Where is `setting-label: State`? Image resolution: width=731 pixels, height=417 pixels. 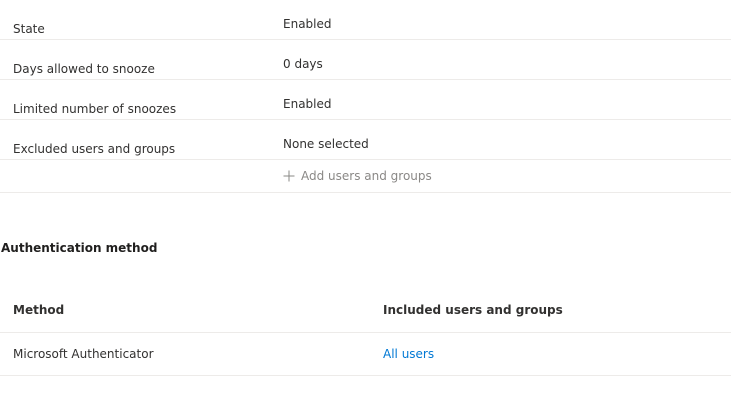 setting-label: State is located at coordinates (29, 29).